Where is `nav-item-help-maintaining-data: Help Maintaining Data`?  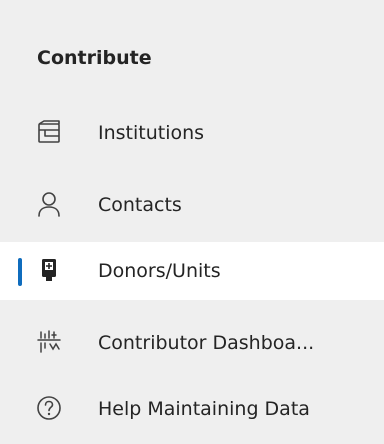
nav-item-help-maintaining-data: Help Maintaining Data is located at coordinates (192, 409).